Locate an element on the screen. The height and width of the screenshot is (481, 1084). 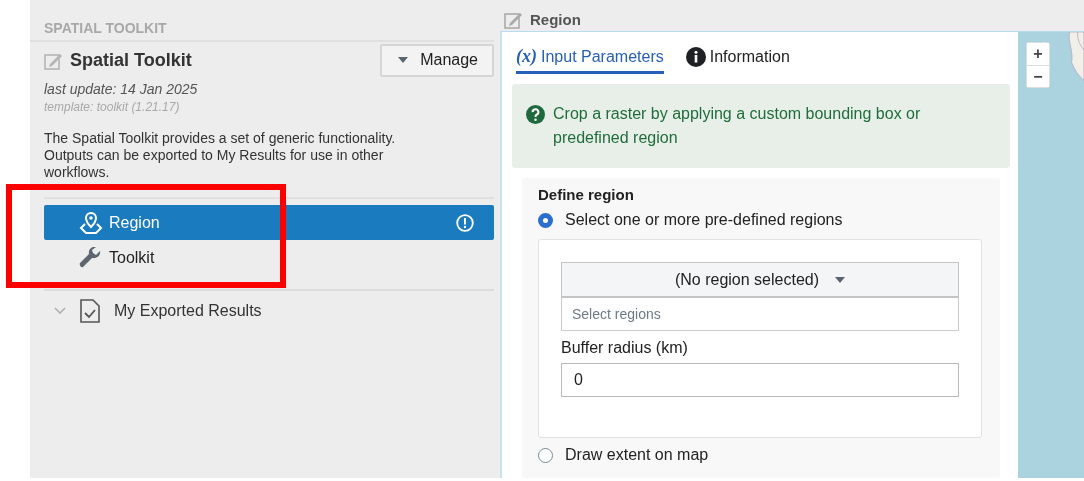
toolkit-title: Spatial Toolkit is located at coordinates (131, 60).